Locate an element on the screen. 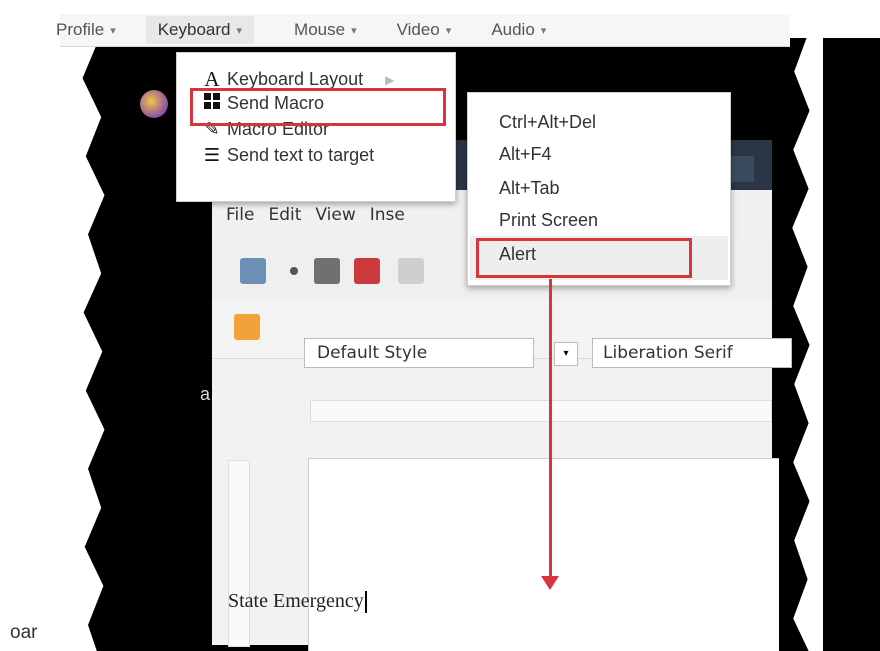 The height and width of the screenshot is (651, 880). menu-file: File is located at coordinates (240, 215).